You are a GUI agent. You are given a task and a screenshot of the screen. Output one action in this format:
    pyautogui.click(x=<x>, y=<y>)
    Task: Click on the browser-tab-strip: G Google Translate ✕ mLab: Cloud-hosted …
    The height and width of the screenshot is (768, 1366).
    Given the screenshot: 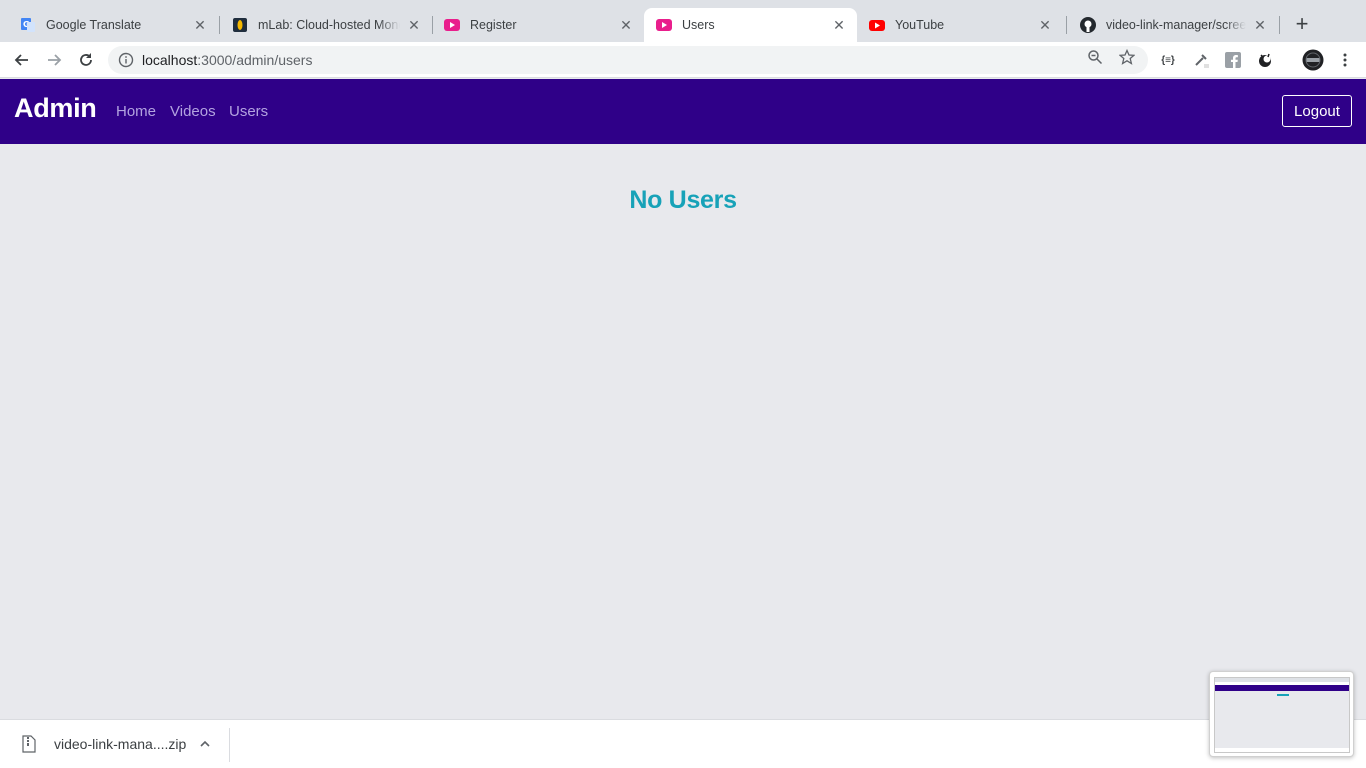 What is the action you would take?
    pyautogui.click(x=683, y=21)
    